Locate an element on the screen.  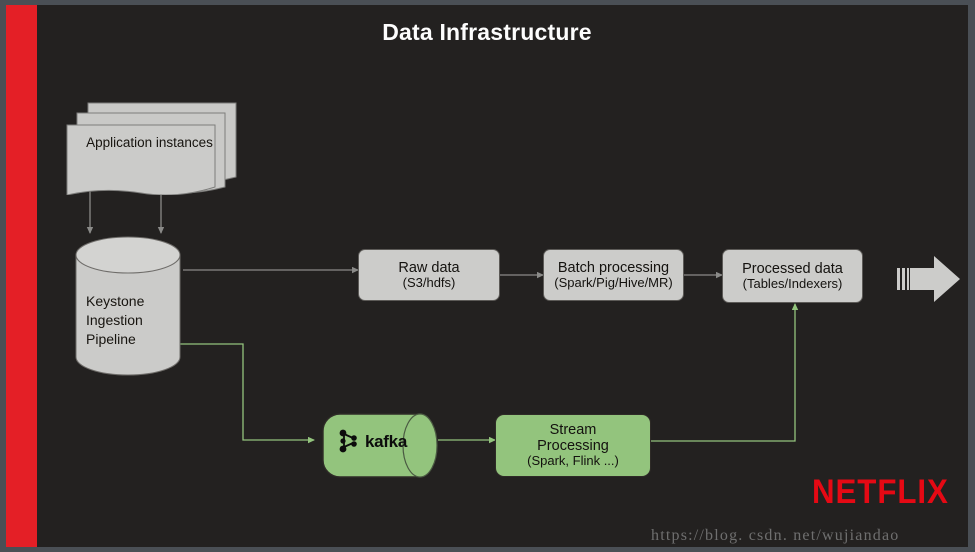
edge-stream-to-processed is located at coordinates (725, 372).